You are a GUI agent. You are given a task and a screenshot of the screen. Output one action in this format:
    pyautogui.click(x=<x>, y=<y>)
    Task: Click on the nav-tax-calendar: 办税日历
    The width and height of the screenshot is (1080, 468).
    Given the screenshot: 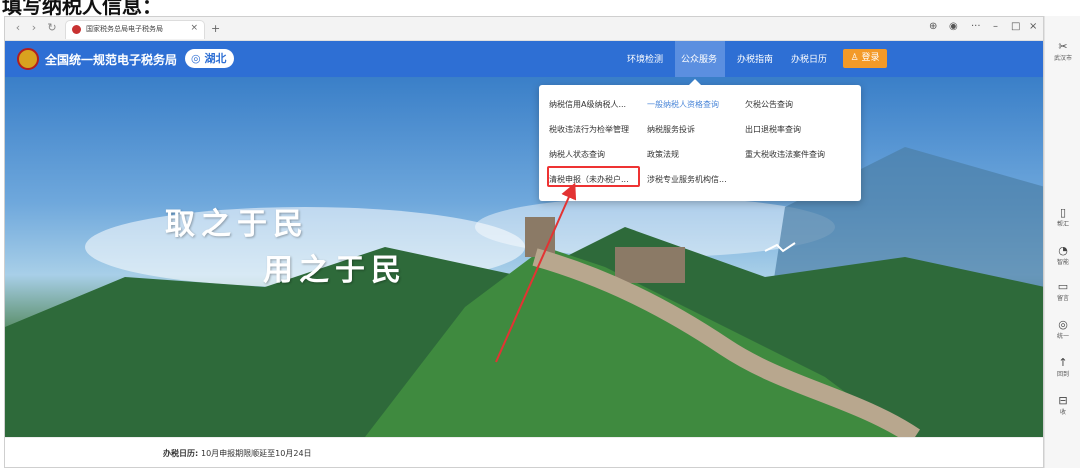 What is the action you would take?
    pyautogui.click(x=809, y=58)
    